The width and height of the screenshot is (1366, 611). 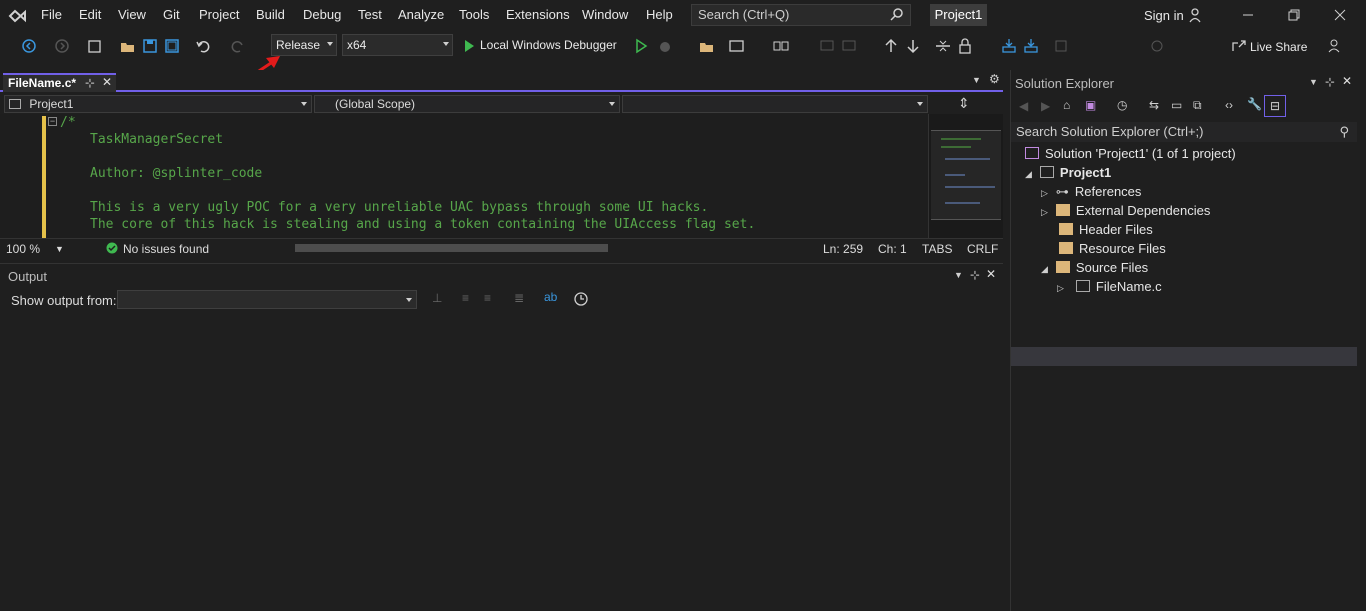 I want to click on menu-git: Git, so click(x=171, y=14).